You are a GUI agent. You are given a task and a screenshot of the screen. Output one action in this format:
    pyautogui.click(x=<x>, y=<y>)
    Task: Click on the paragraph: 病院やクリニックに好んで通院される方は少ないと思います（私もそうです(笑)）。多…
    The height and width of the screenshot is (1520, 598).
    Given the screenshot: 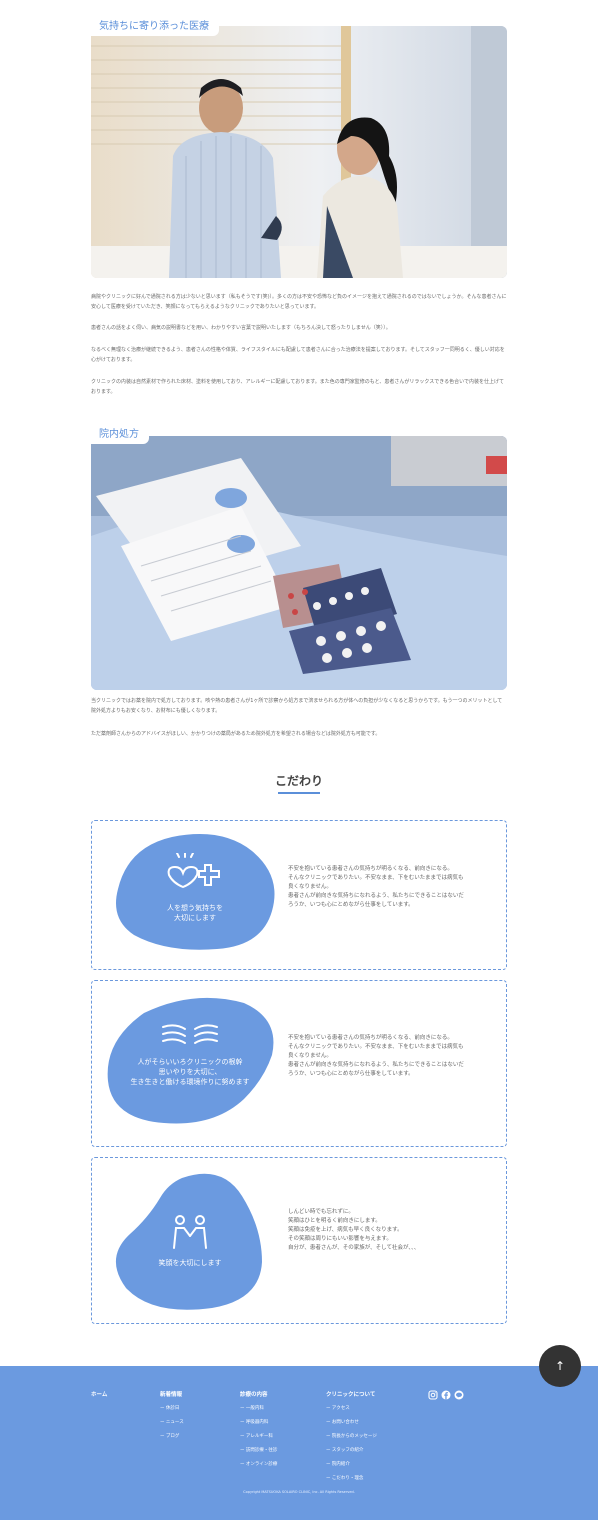 What is the action you would take?
    pyautogui.click(x=299, y=302)
    